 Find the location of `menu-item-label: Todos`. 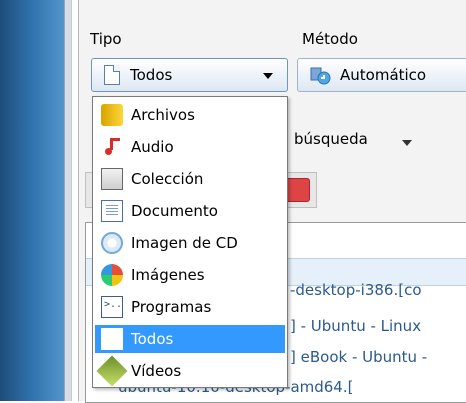

menu-item-label: Todos is located at coordinates (152, 339).